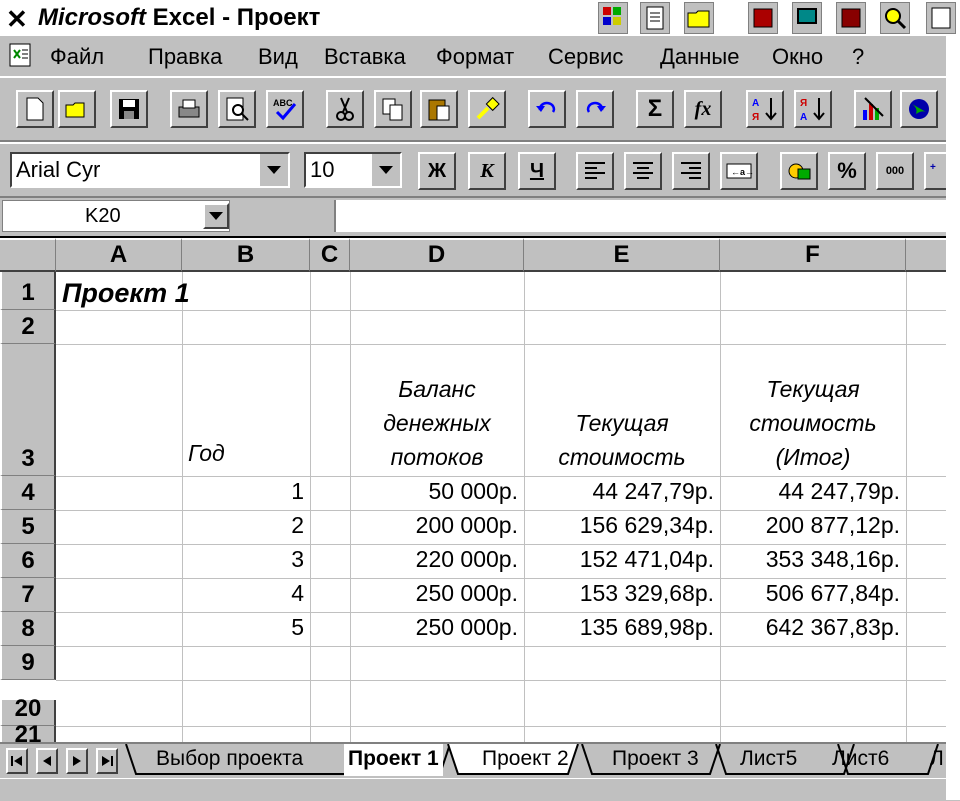 This screenshot has width=960, height=801. What do you see at coordinates (619, 593) in the screenshot?
I see `cell-pv: 153 329,68р.` at bounding box center [619, 593].